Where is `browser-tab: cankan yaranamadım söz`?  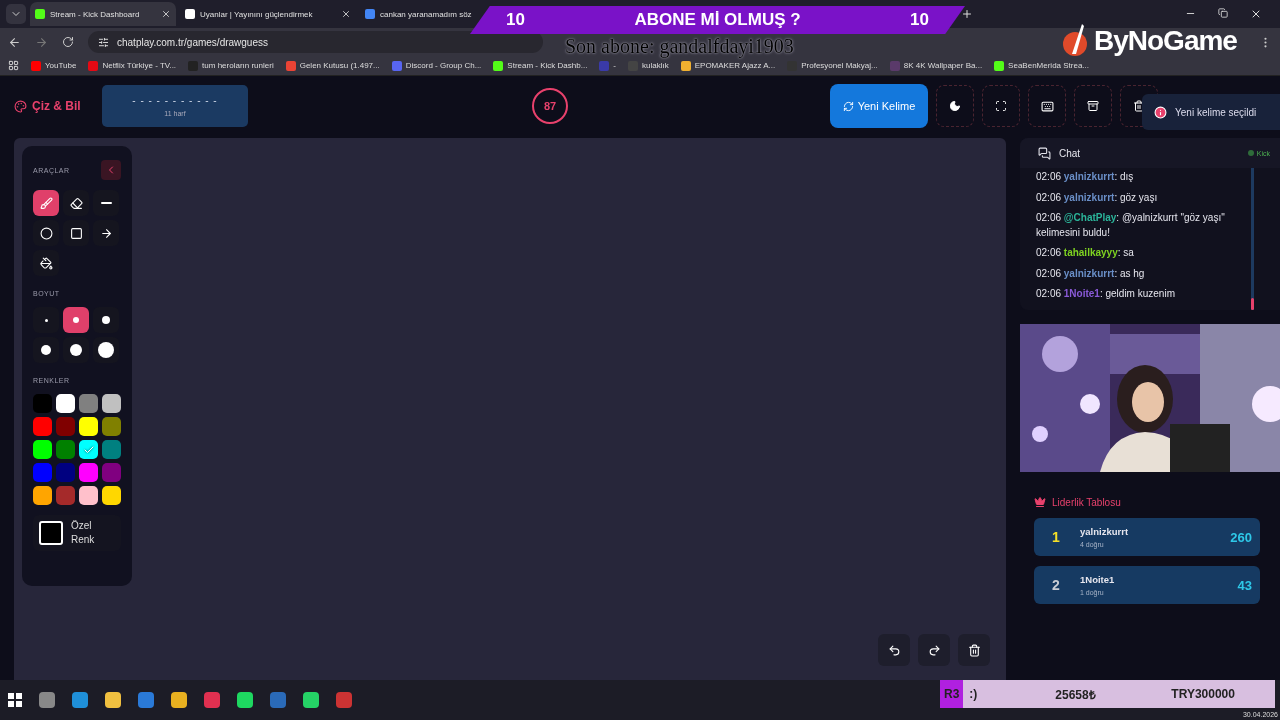
browser-tab: cankan yaranamadım söz is located at coordinates (417, 14).